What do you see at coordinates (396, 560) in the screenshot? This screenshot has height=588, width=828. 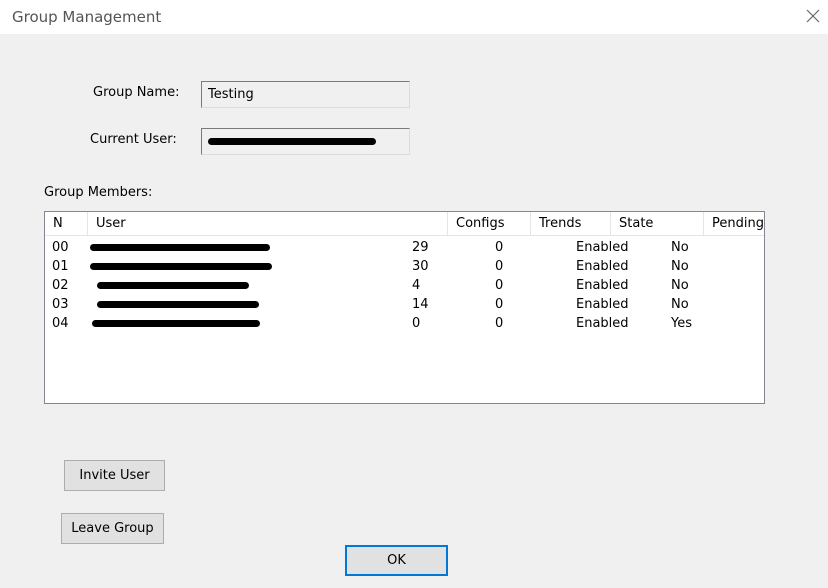 I see `ok-button: OK` at bounding box center [396, 560].